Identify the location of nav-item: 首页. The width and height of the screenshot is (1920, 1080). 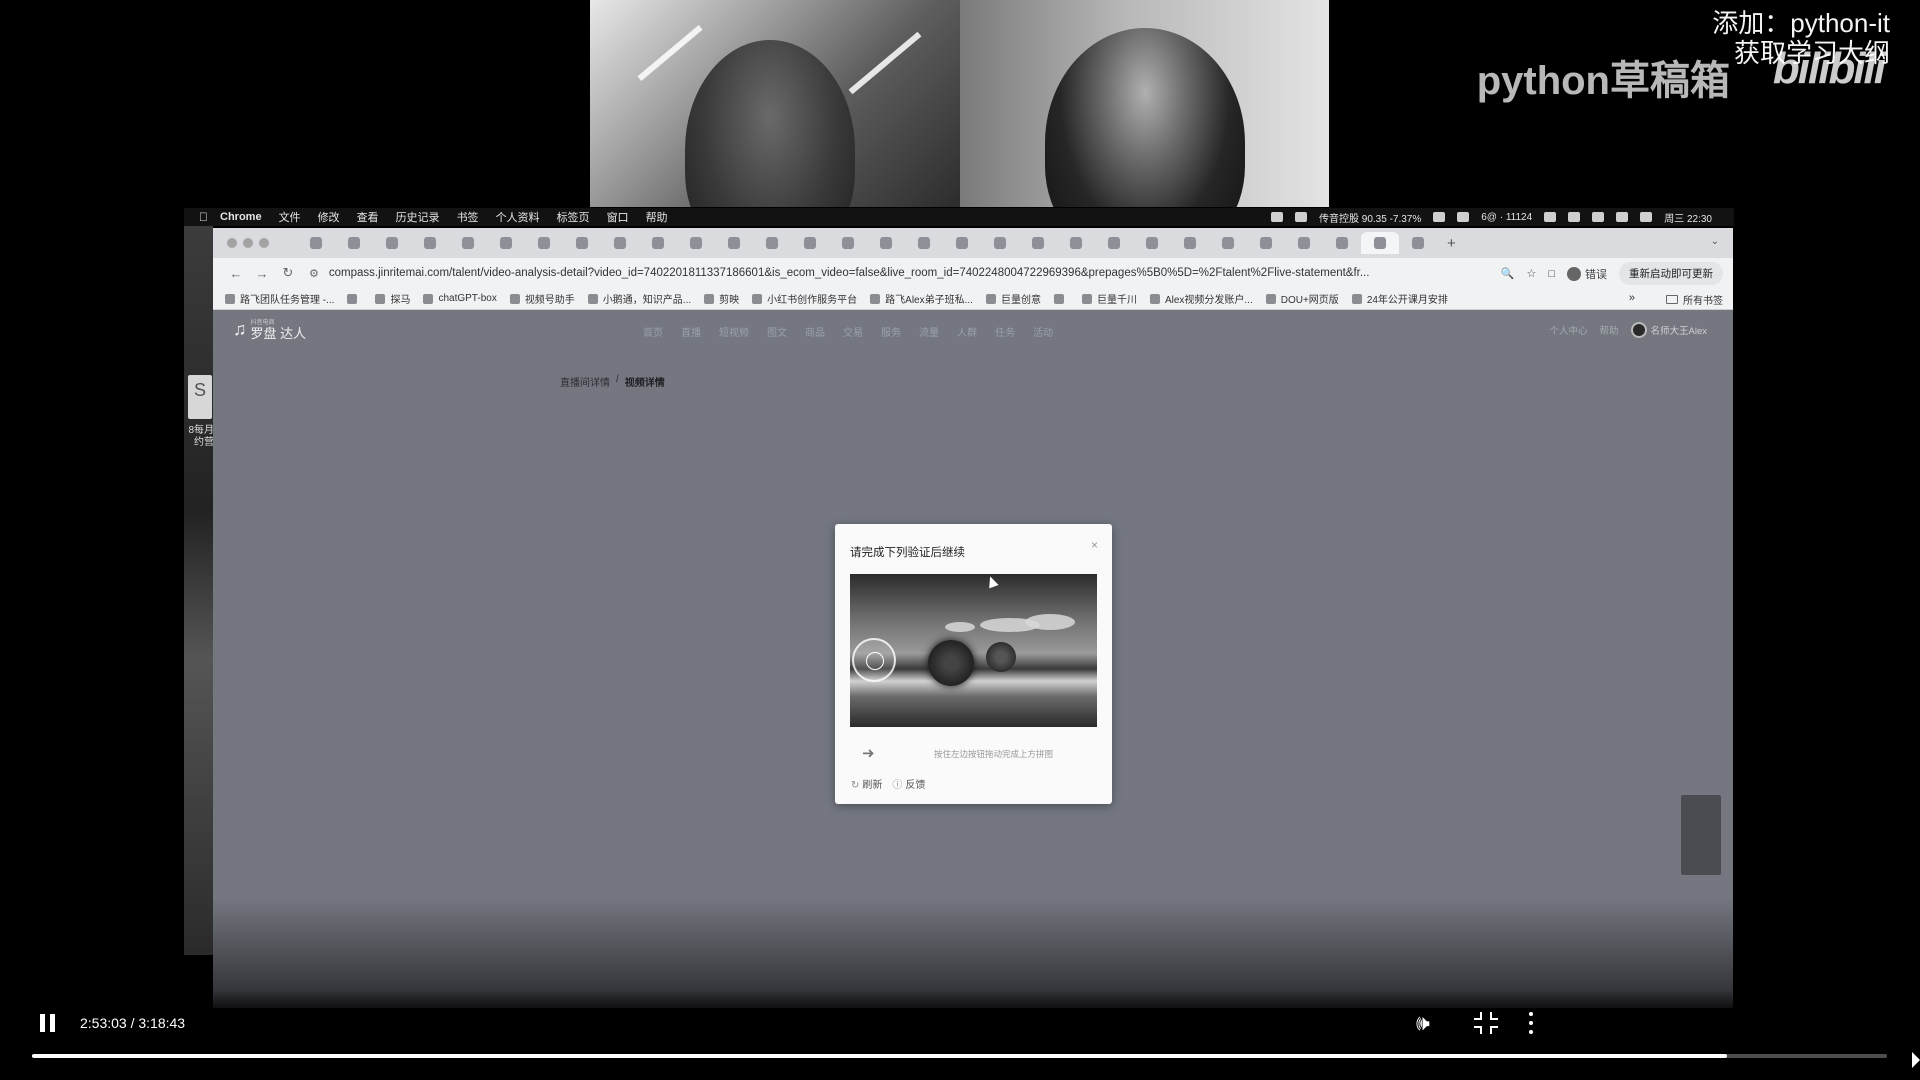
(653, 331).